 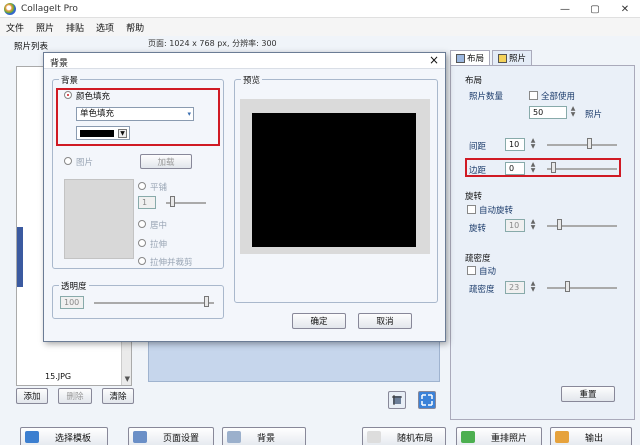 I want to click on export-icon, so click(x=562, y=437).